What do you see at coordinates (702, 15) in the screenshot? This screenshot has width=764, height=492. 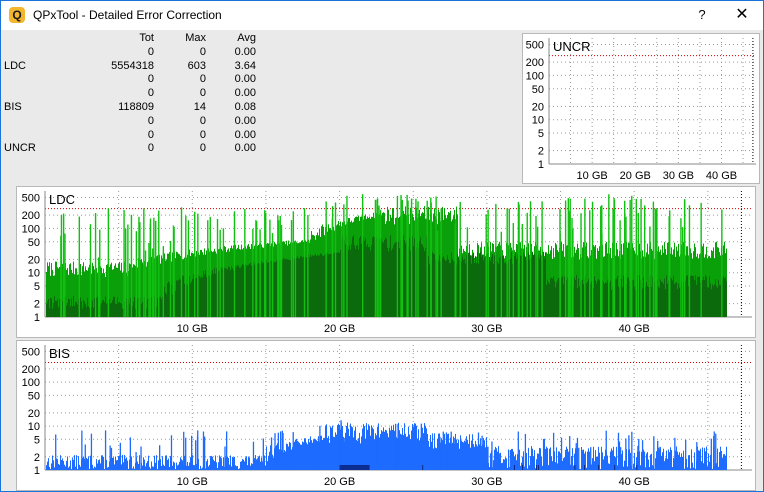 I see `help-button: ?` at bounding box center [702, 15].